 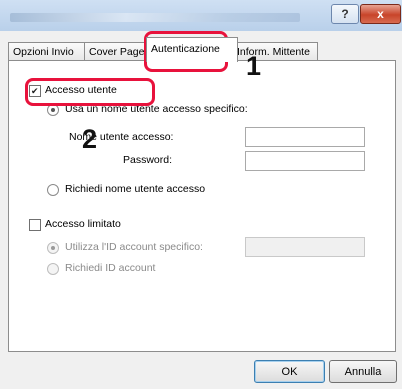 What do you see at coordinates (275, 51) in the screenshot?
I see `tab-inform-mittente: Inform. Mittente` at bounding box center [275, 51].